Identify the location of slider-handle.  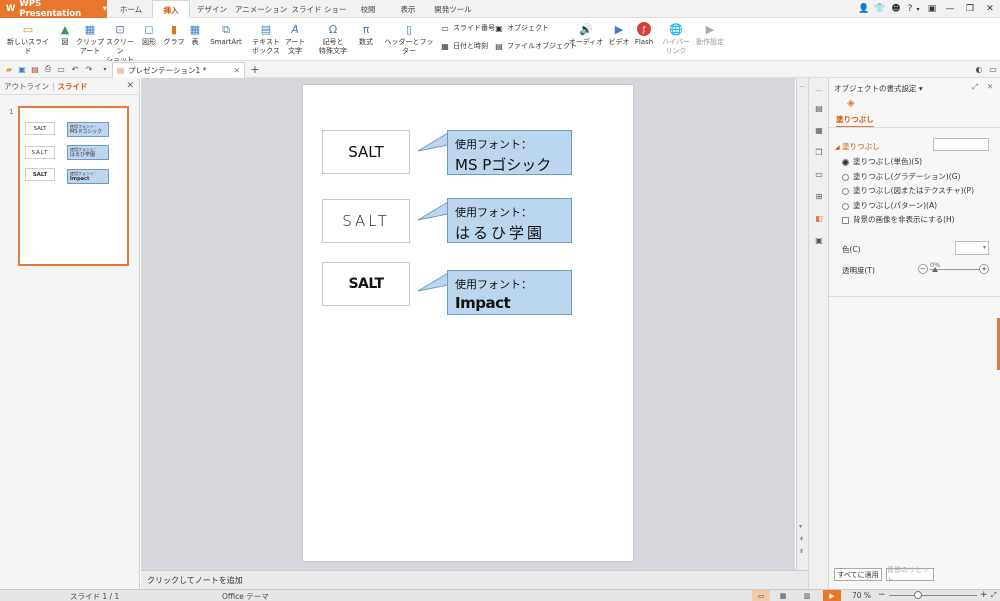
(935, 269).